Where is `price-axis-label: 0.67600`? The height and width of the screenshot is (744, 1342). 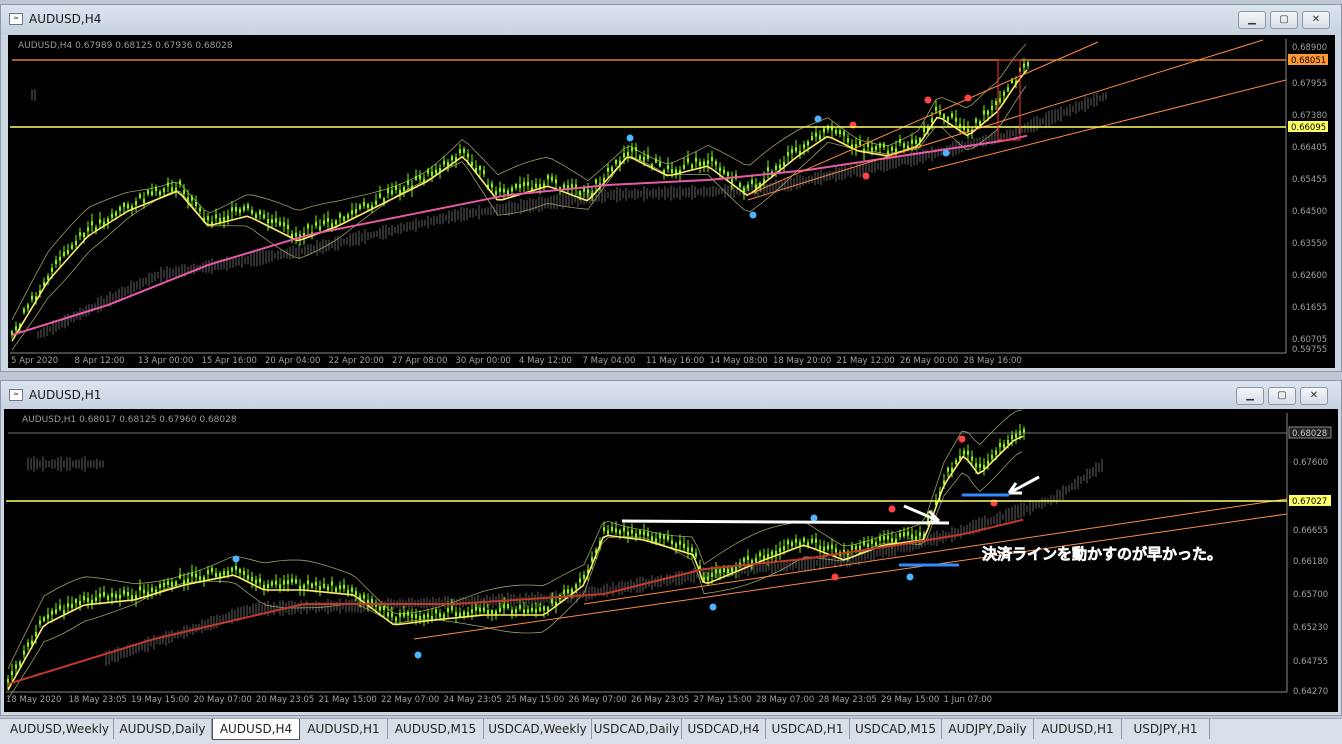 price-axis-label: 0.67600 is located at coordinates (1310, 463).